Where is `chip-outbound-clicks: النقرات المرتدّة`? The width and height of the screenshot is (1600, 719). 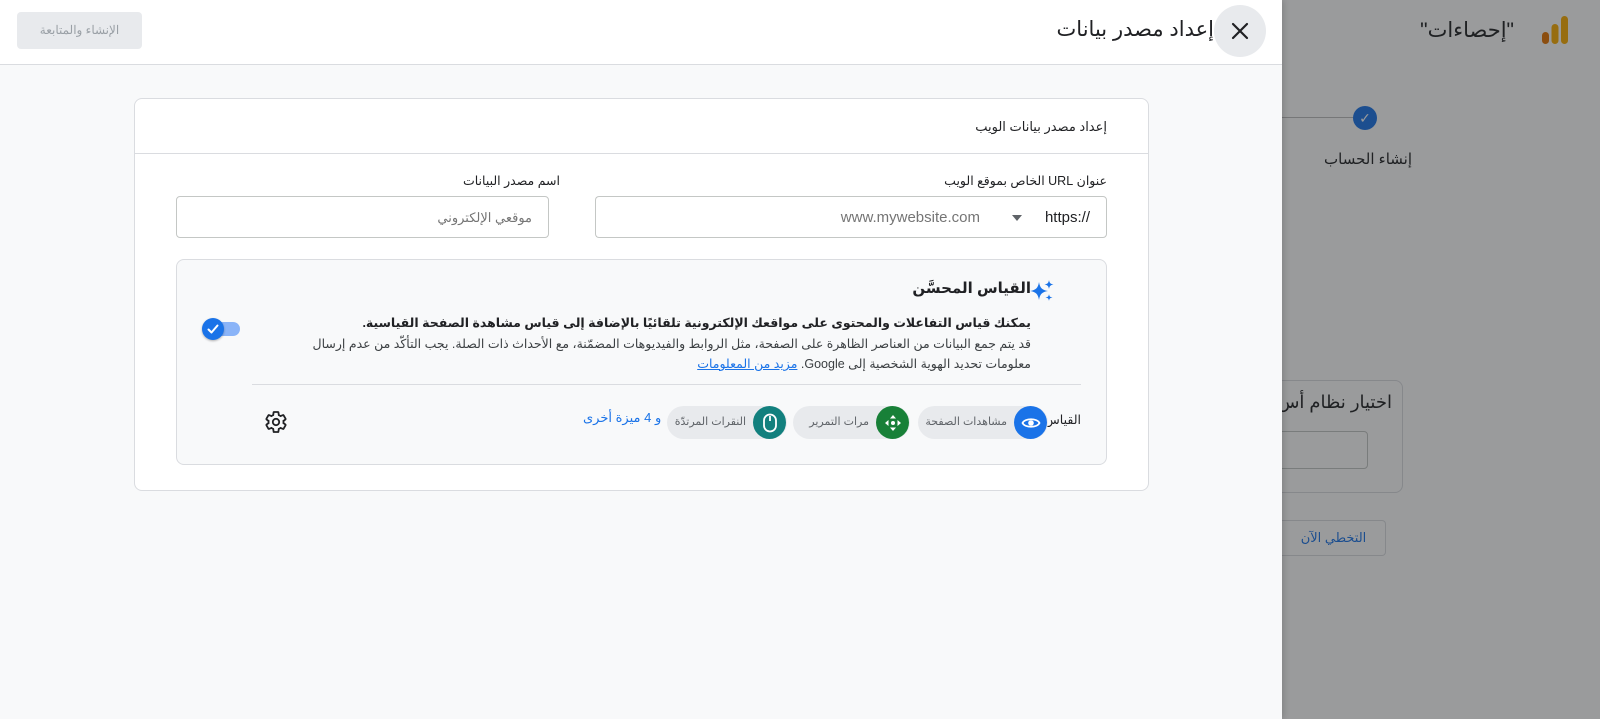 chip-outbound-clicks: النقرات المرتدّة is located at coordinates (727, 422).